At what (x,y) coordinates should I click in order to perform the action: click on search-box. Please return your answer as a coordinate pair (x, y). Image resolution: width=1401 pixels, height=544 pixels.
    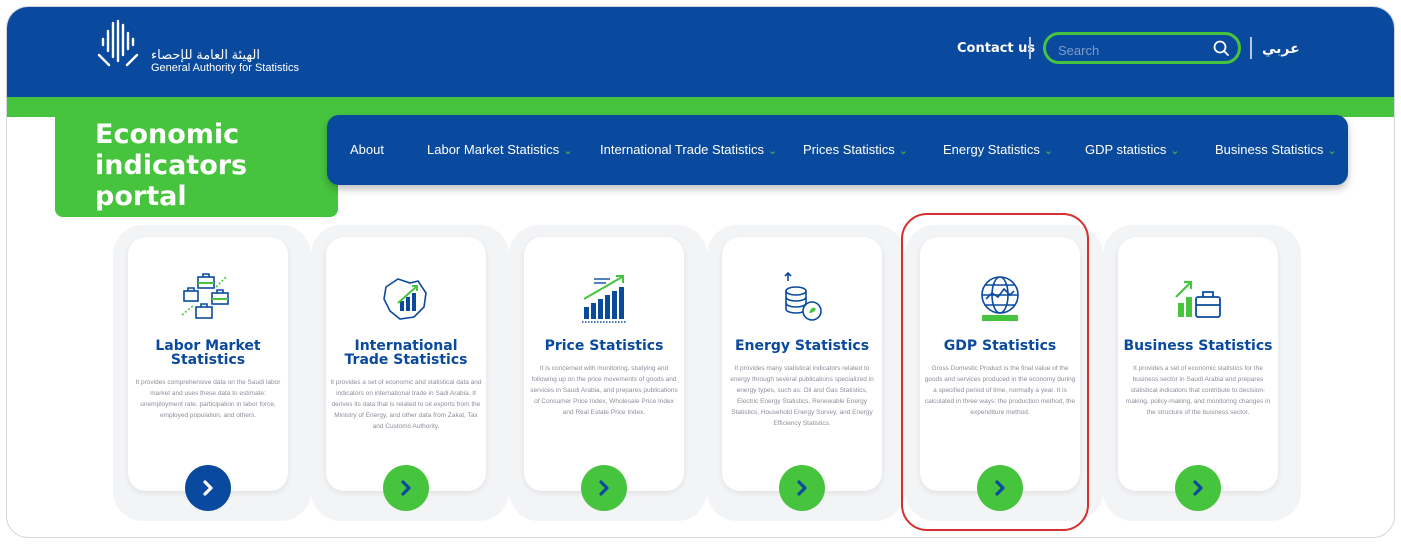
    Looking at the image, I should click on (1142, 48).